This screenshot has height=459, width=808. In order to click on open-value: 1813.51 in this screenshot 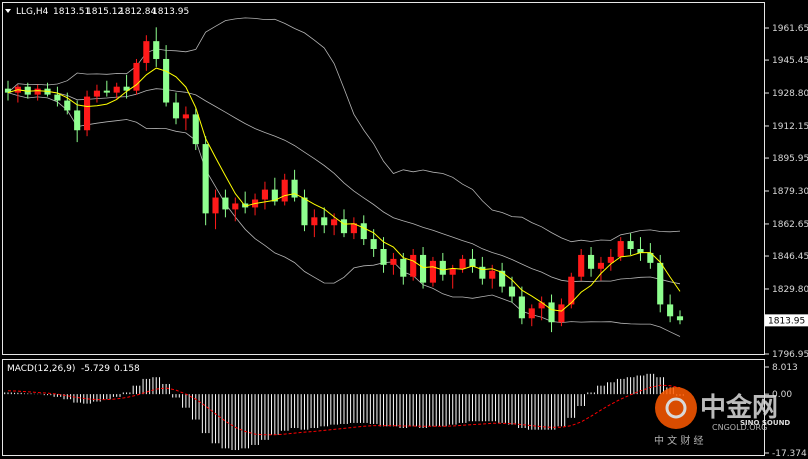, I will do `click(71, 12)`.